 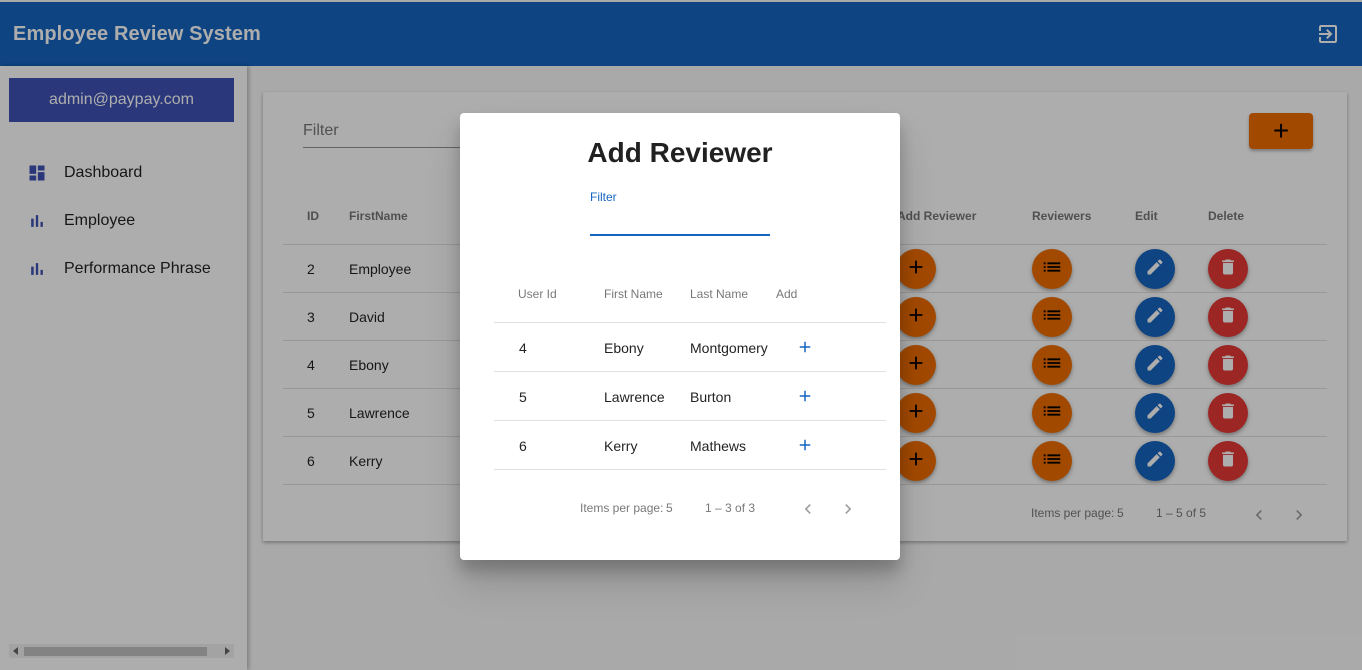 I want to click on cell-first-name: Kerry, so click(x=621, y=446).